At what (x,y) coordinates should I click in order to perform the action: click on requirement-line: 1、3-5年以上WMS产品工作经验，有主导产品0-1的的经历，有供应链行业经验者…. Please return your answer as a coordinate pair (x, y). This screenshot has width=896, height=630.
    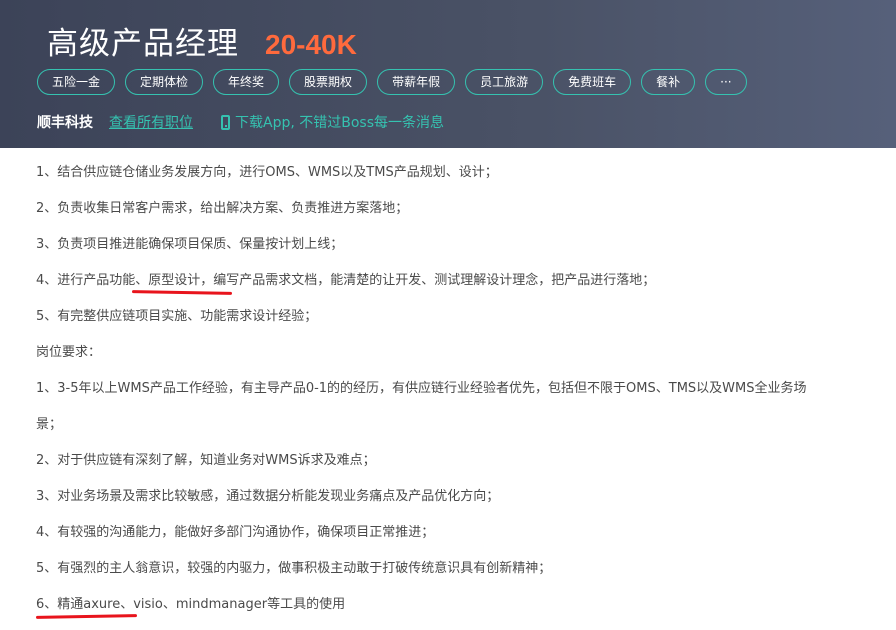
    Looking at the image, I should click on (421, 388).